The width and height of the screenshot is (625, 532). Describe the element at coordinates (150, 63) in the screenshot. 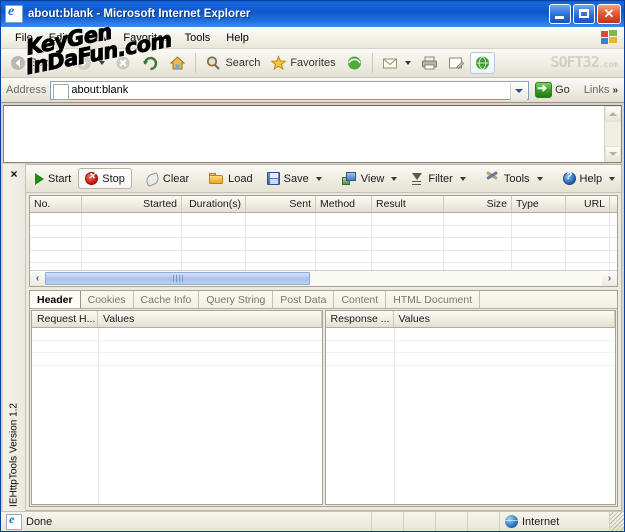

I see `refresh-button` at that location.